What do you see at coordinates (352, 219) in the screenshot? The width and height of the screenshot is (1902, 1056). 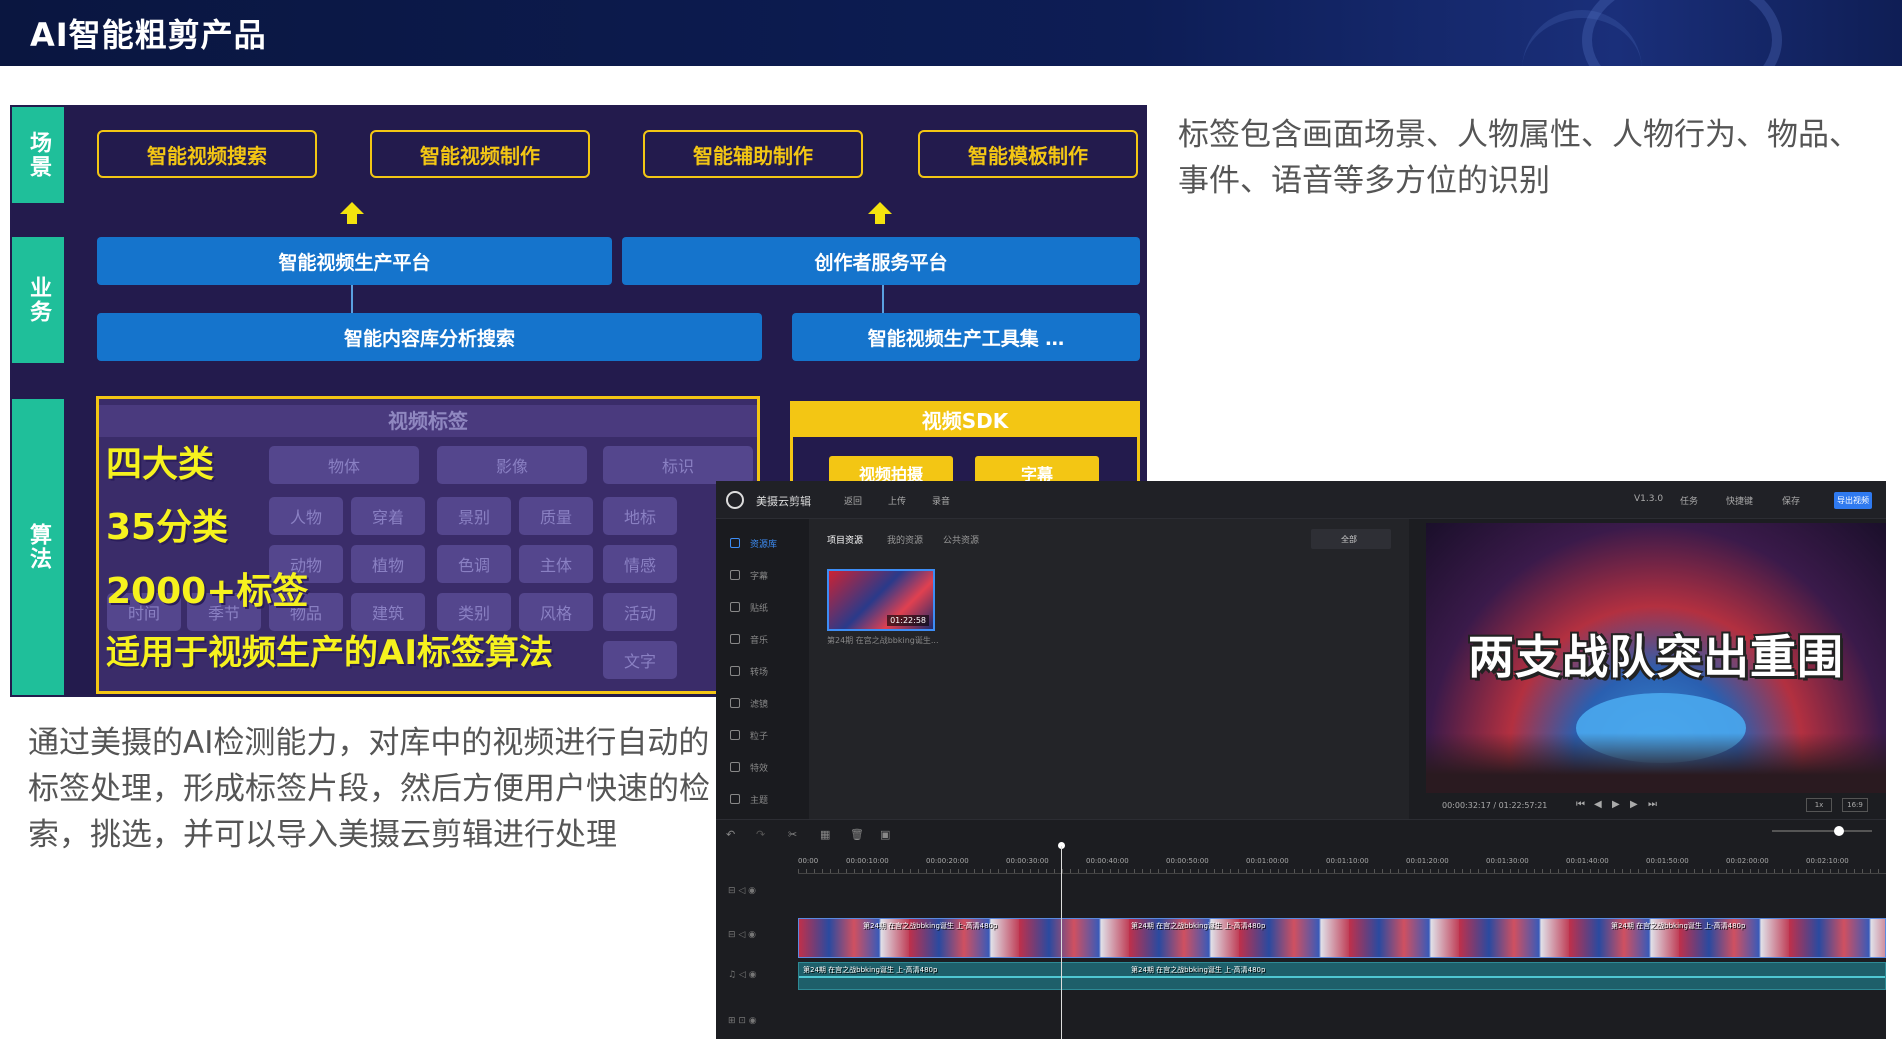 I see `arrow-stem` at bounding box center [352, 219].